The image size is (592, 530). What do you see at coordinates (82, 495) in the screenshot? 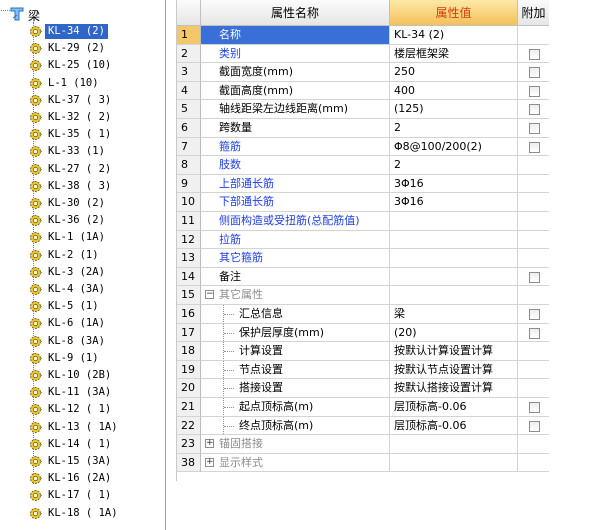
I see `tree-item: KL-17 ( 1)` at bounding box center [82, 495].